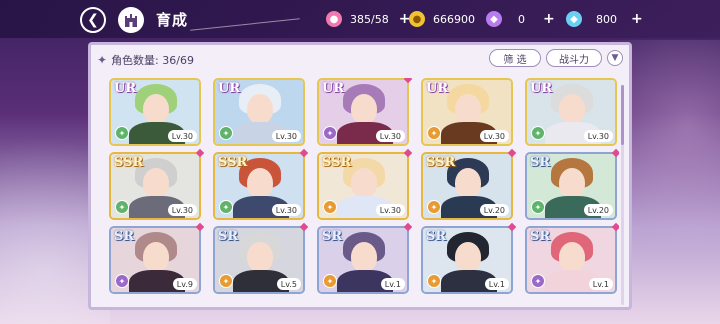 This screenshot has width=720, height=324. I want to click on character-card: SSR ✦ Lv.20, so click(467, 186).